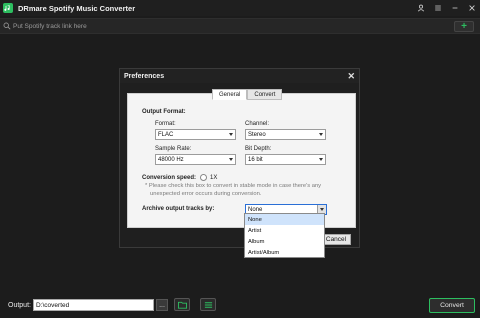  What do you see at coordinates (336, 239) in the screenshot?
I see `cancel-button: Cancel` at bounding box center [336, 239].